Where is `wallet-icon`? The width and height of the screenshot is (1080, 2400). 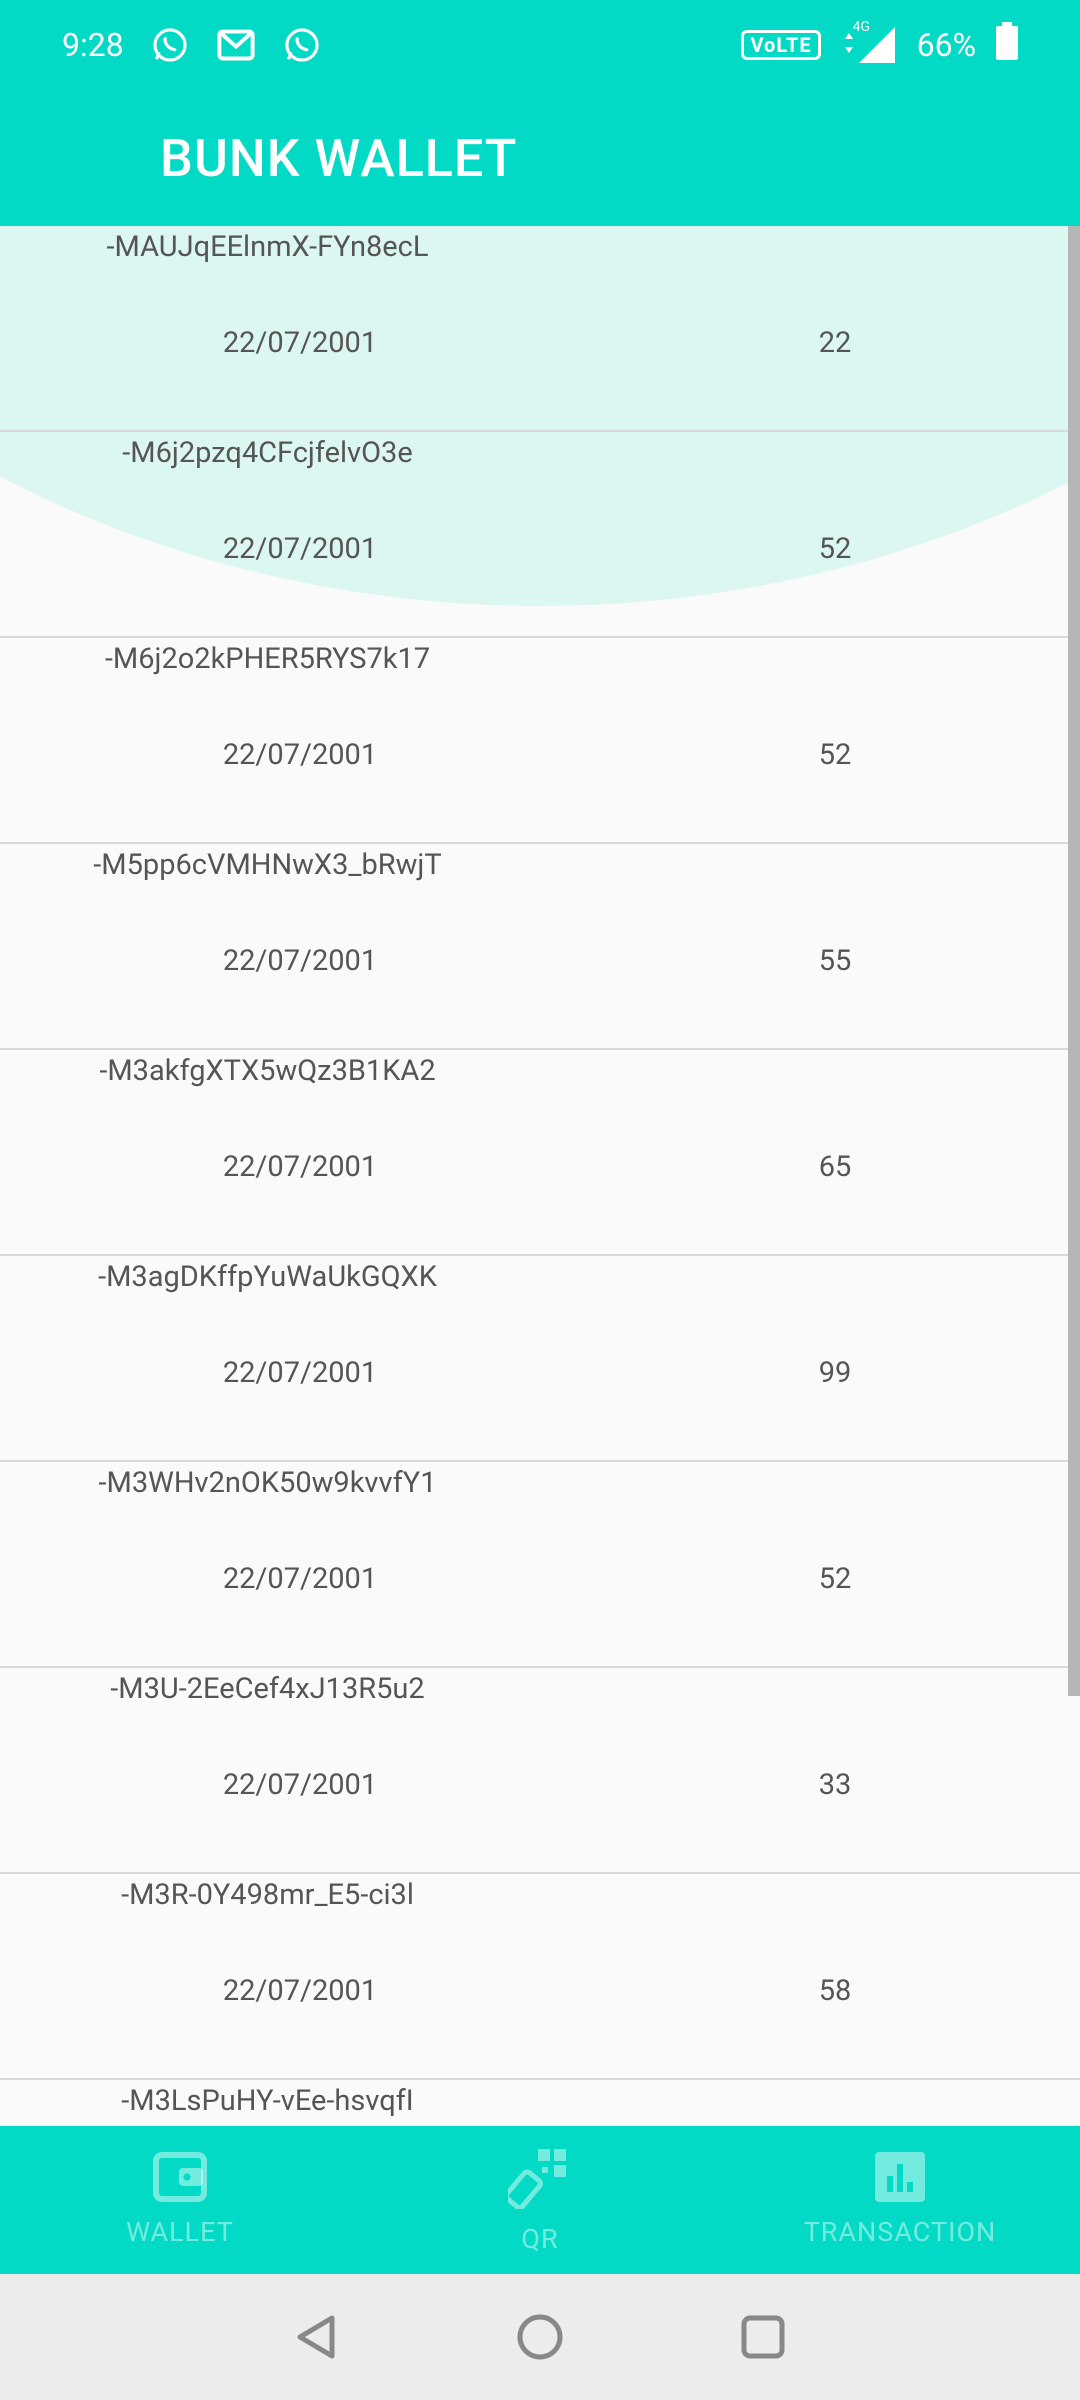 wallet-icon is located at coordinates (180, 2177).